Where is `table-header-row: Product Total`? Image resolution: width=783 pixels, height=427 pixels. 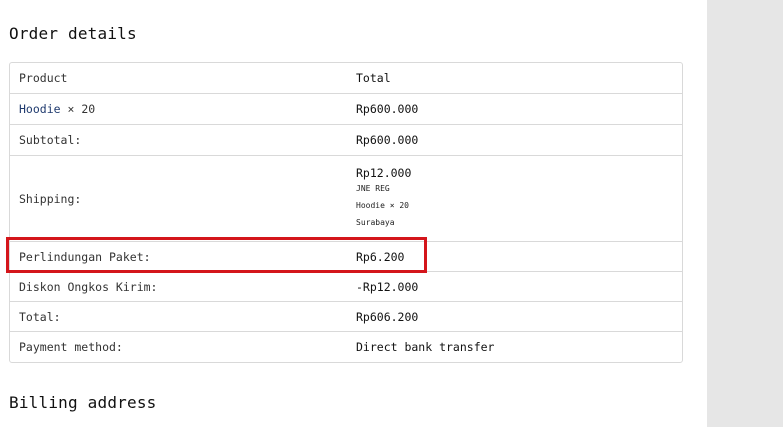 table-header-row: Product Total is located at coordinates (346, 78).